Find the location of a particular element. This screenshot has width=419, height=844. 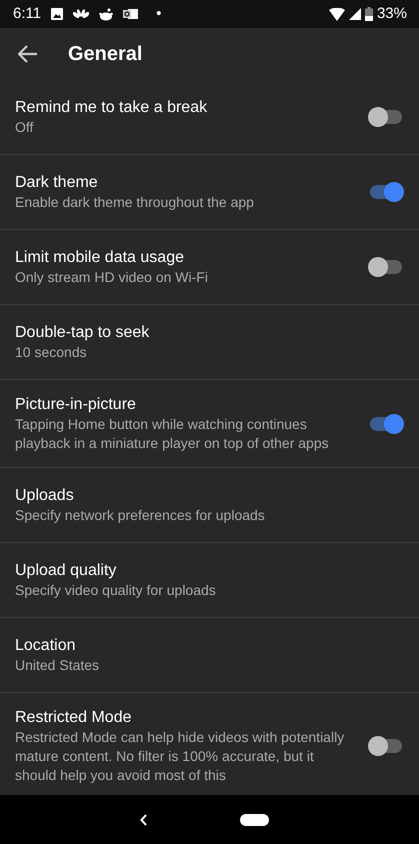

setting-title: Picture-in-picture is located at coordinates (76, 405).